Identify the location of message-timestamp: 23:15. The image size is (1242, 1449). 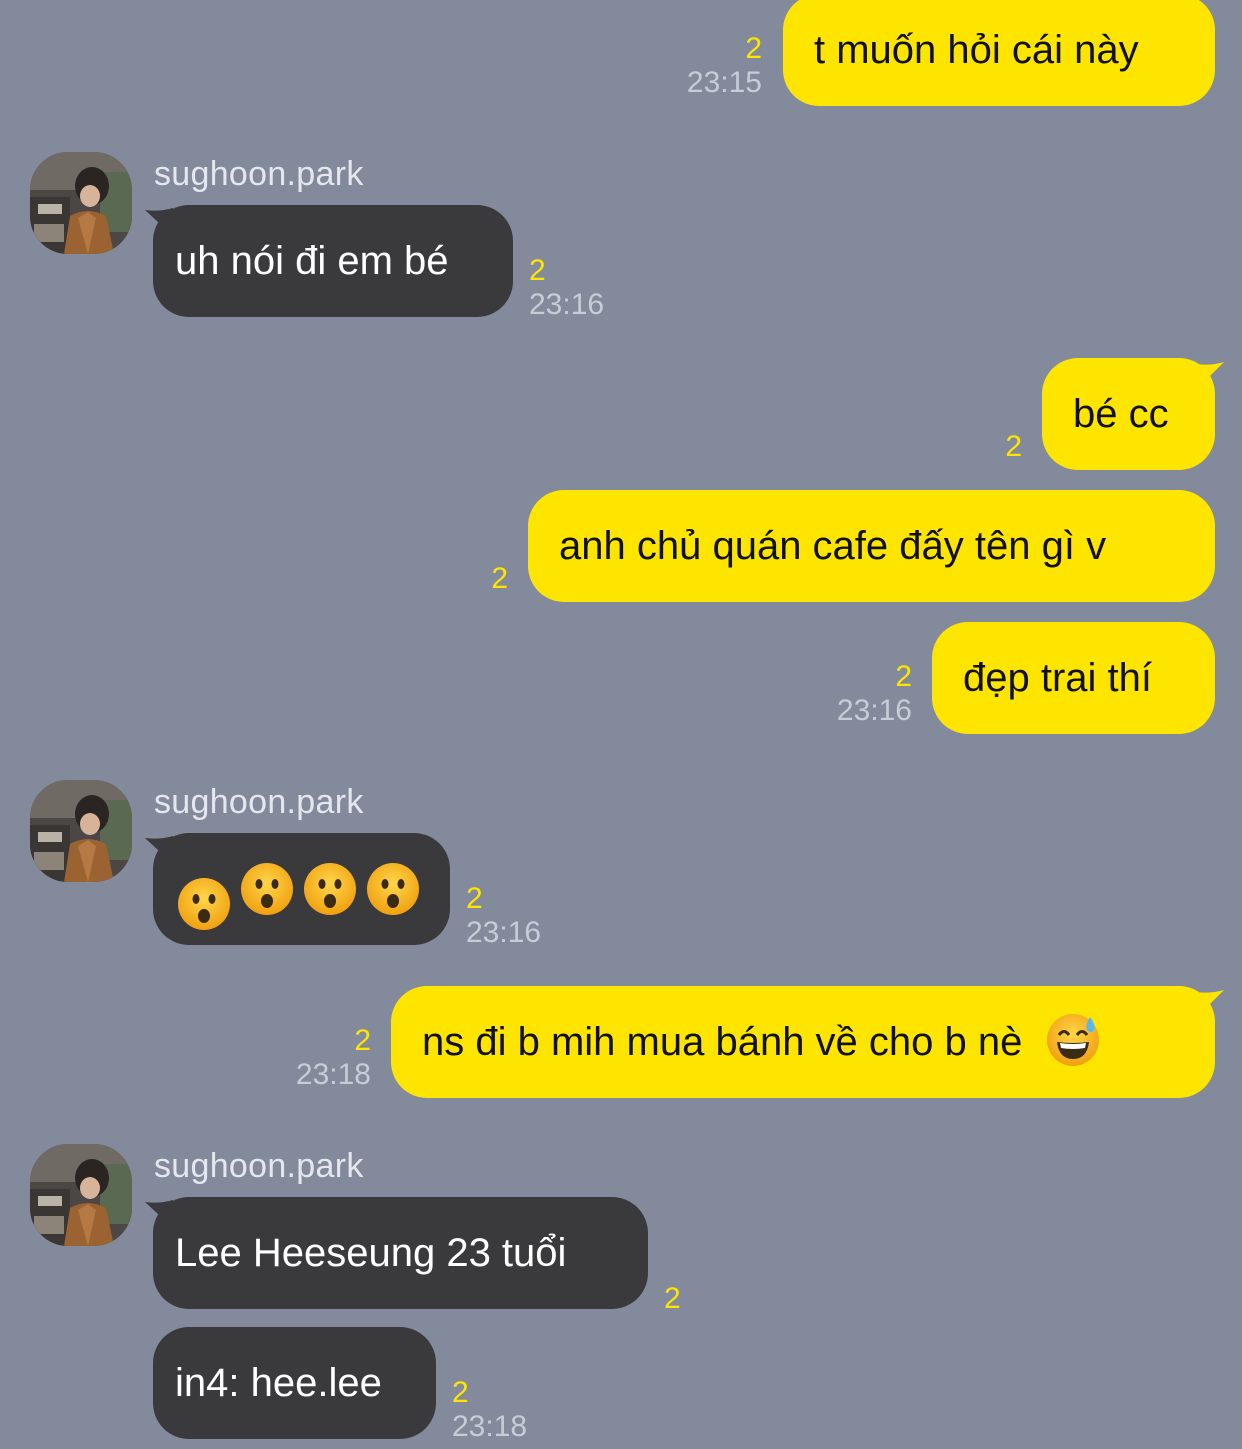
(724, 82).